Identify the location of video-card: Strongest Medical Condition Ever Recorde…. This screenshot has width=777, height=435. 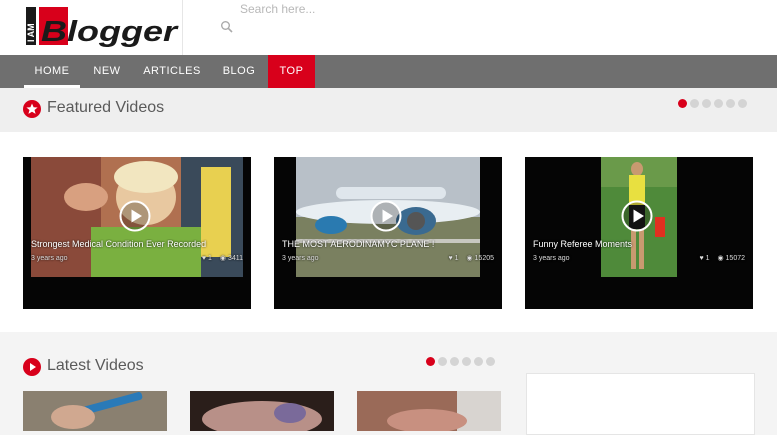
(137, 233).